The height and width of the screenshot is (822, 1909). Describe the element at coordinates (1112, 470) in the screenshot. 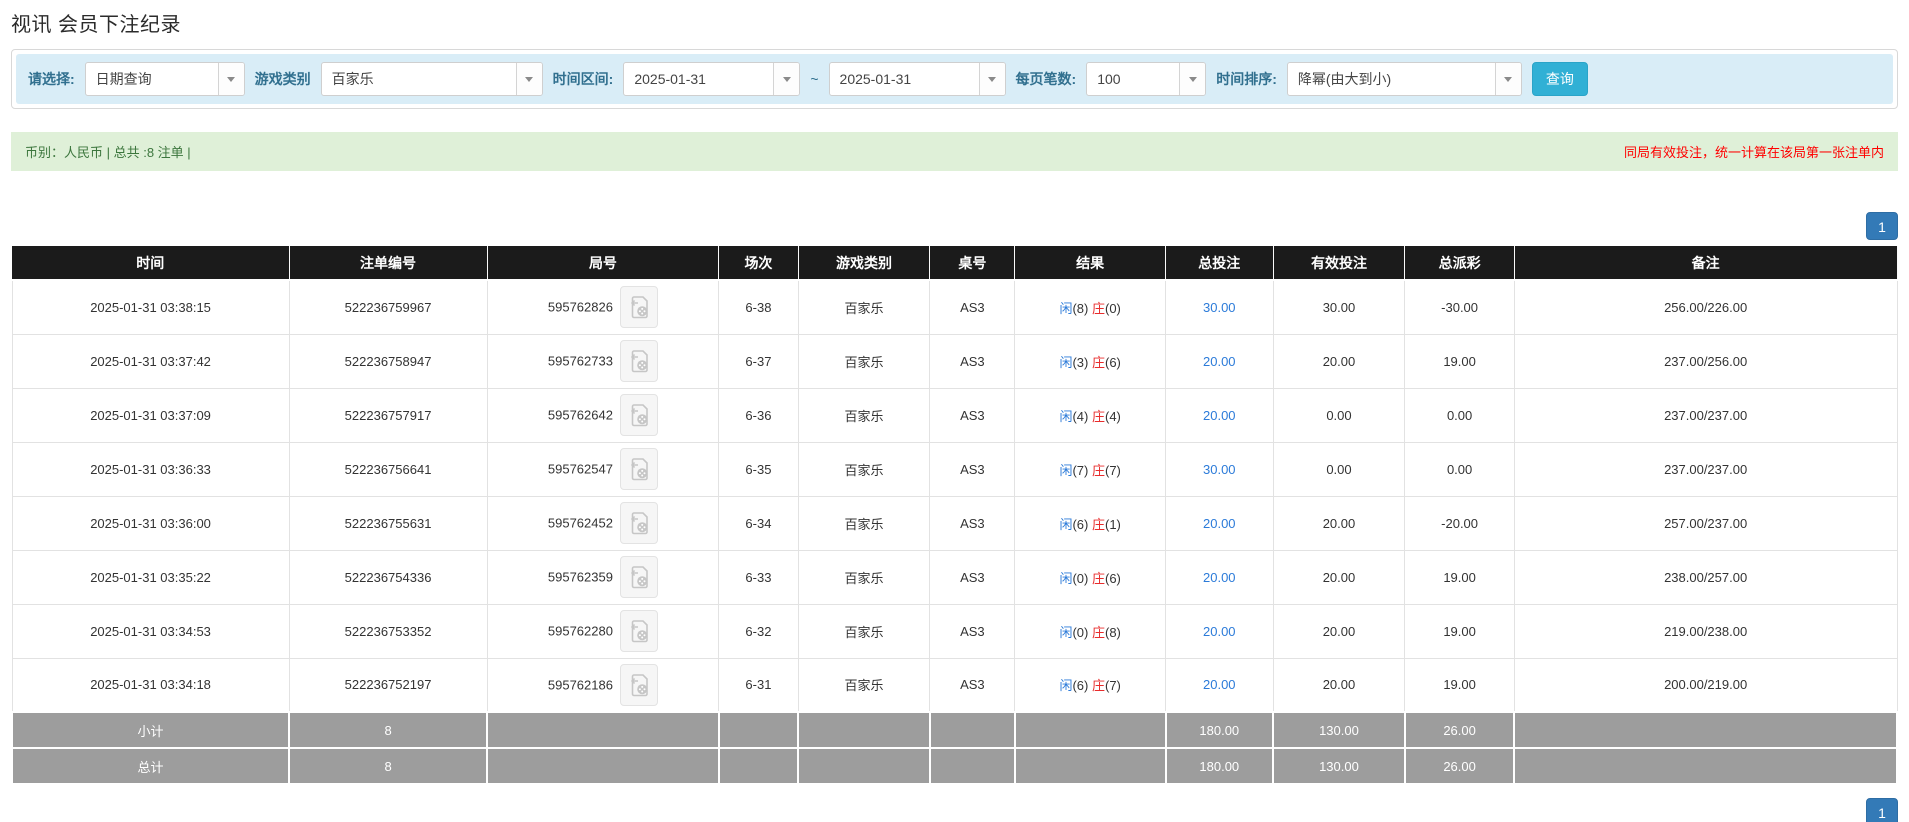

I see `banker-result-score: (7)` at that location.